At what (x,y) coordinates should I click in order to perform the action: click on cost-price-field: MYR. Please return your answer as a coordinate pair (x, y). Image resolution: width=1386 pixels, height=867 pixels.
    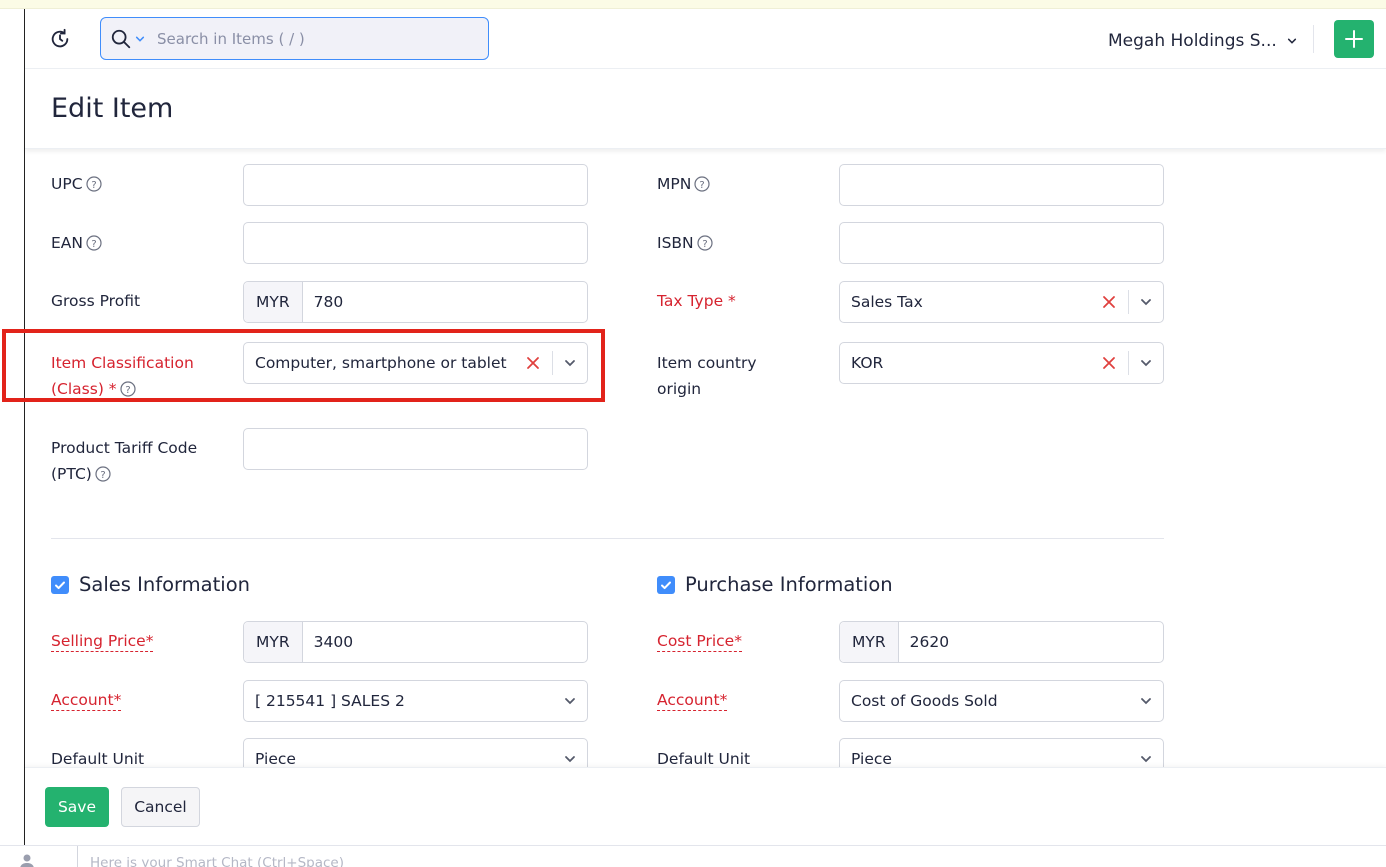
    Looking at the image, I should click on (1001, 642).